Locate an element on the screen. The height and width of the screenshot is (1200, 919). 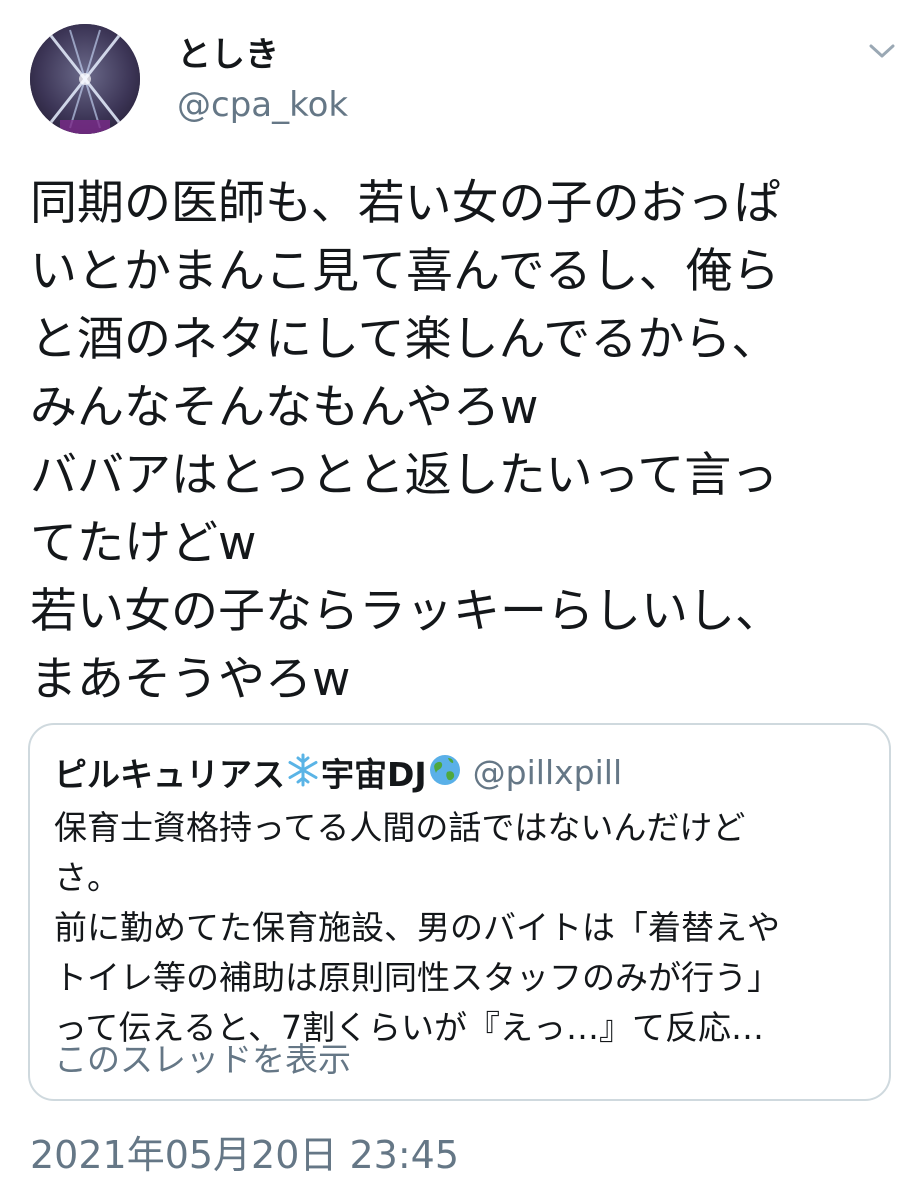
quoted-author-name: ピルキュリアス is located at coordinates (169, 774).